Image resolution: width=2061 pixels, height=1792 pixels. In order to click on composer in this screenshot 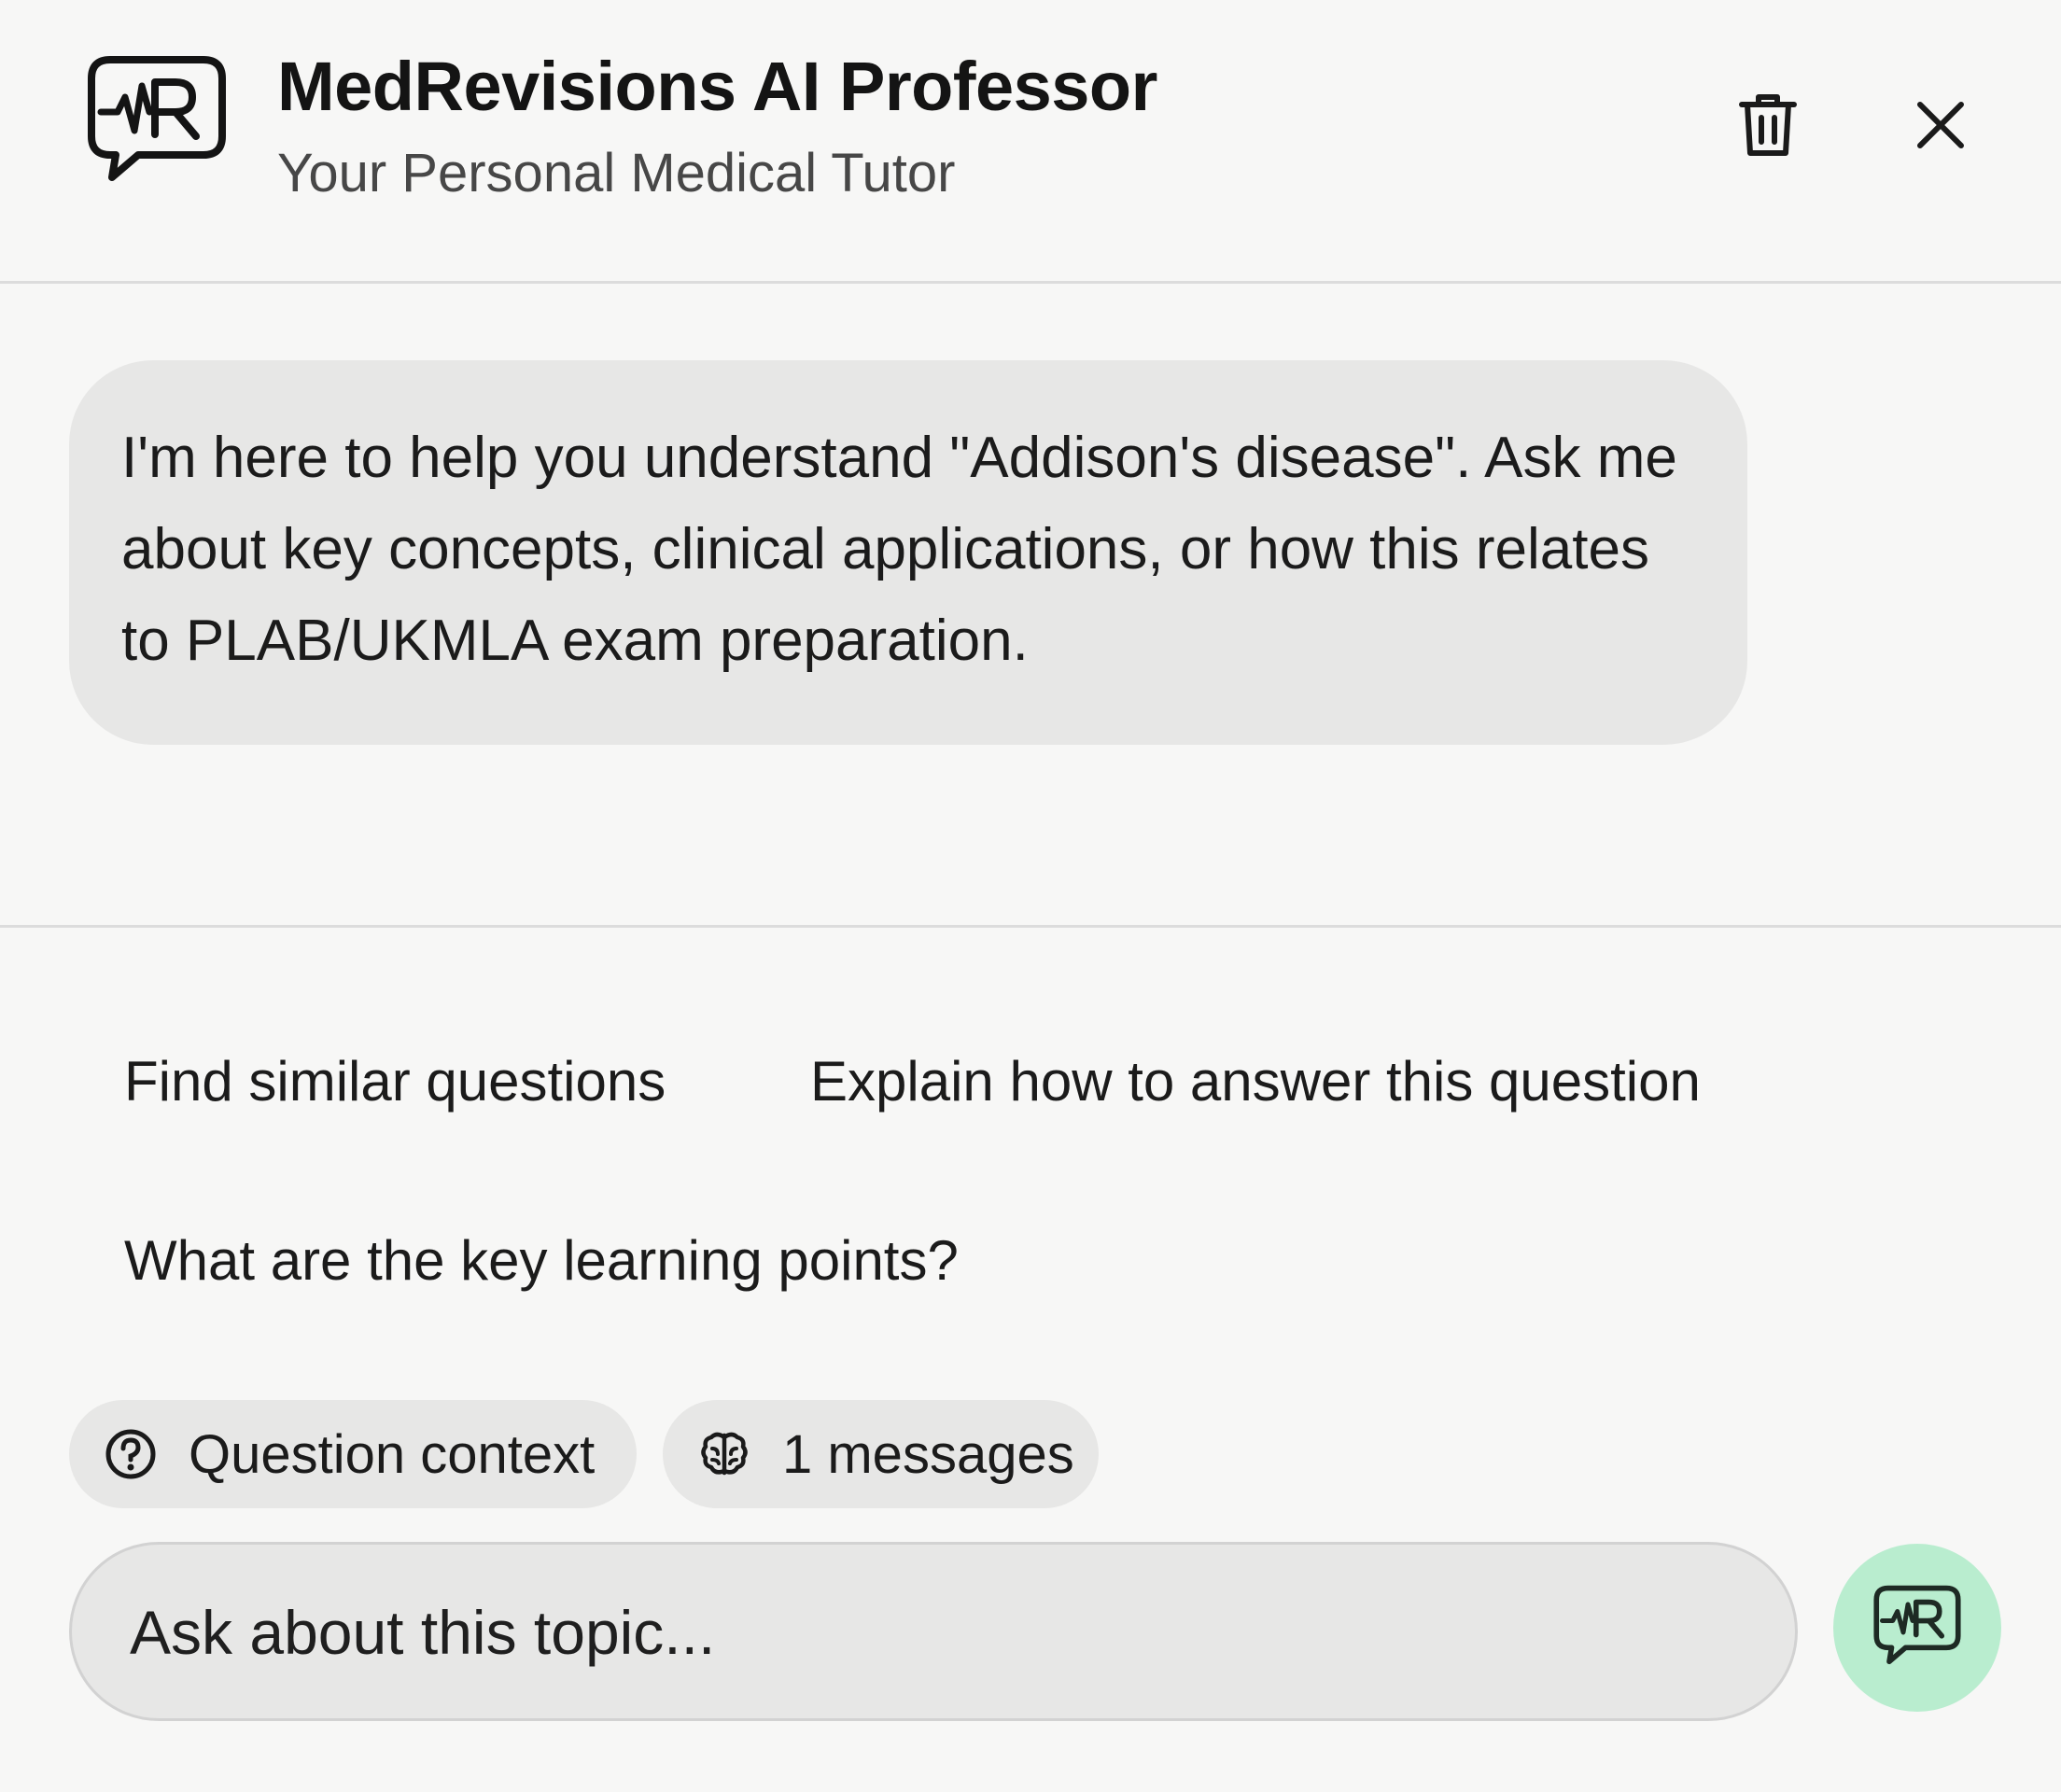, I will do `click(933, 1631)`.